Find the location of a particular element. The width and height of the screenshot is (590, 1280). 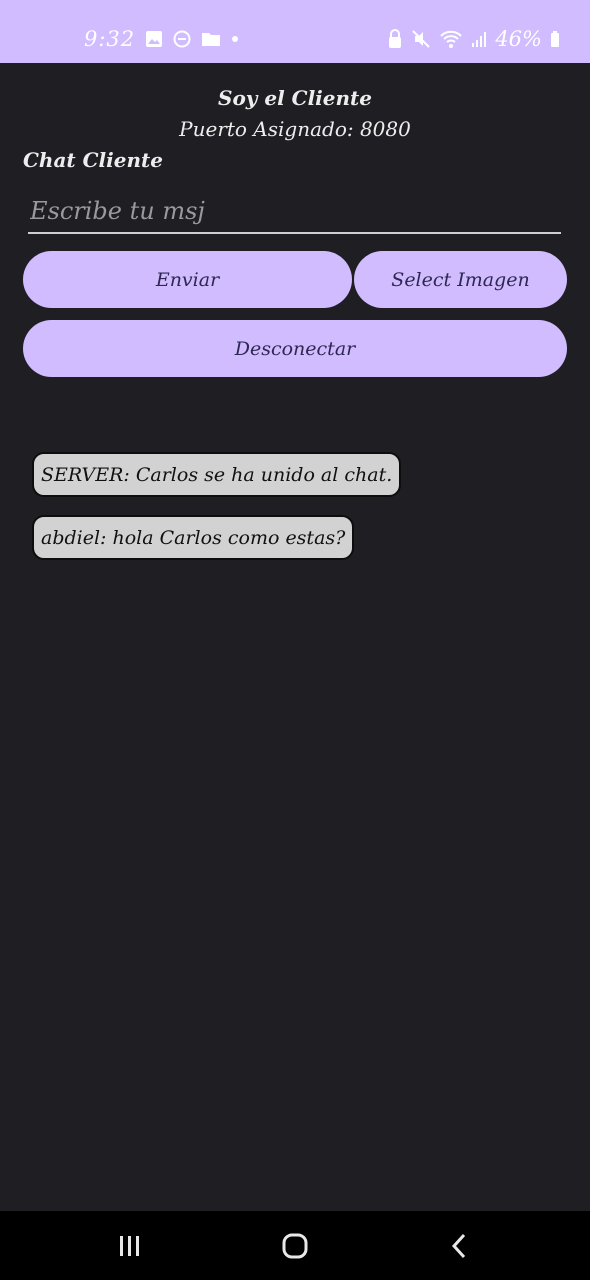

mute-icon is located at coordinates (421, 39).